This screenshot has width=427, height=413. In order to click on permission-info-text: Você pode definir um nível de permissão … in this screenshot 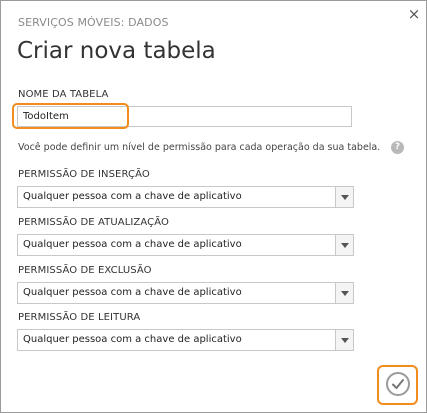, I will do `click(199, 147)`.